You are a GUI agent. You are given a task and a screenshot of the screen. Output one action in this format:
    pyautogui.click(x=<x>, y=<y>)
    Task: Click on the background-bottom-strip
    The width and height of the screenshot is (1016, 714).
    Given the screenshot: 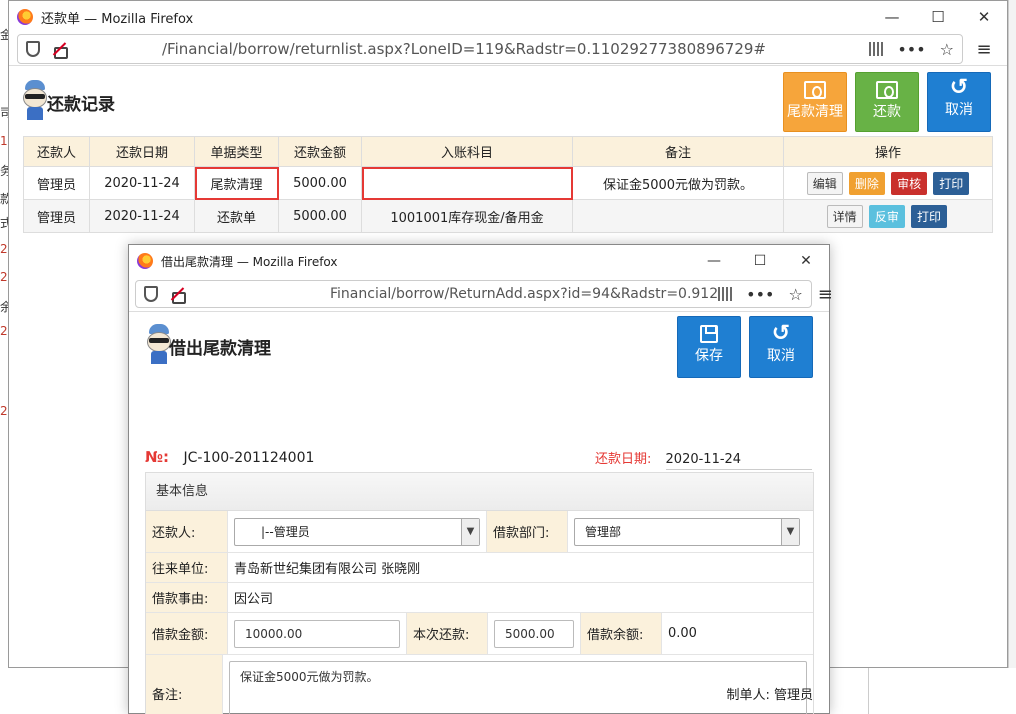 What is the action you would take?
    pyautogui.click(x=942, y=691)
    